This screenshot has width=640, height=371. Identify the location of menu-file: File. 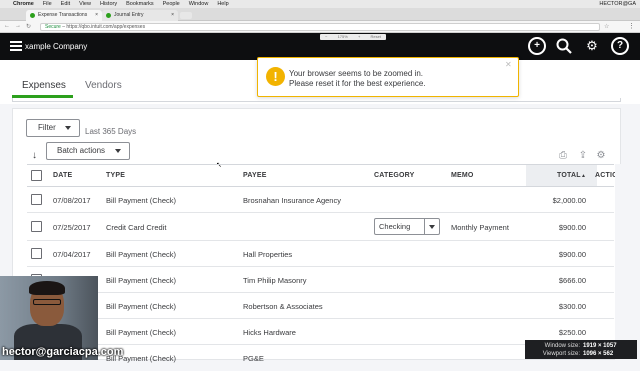
(47, 4).